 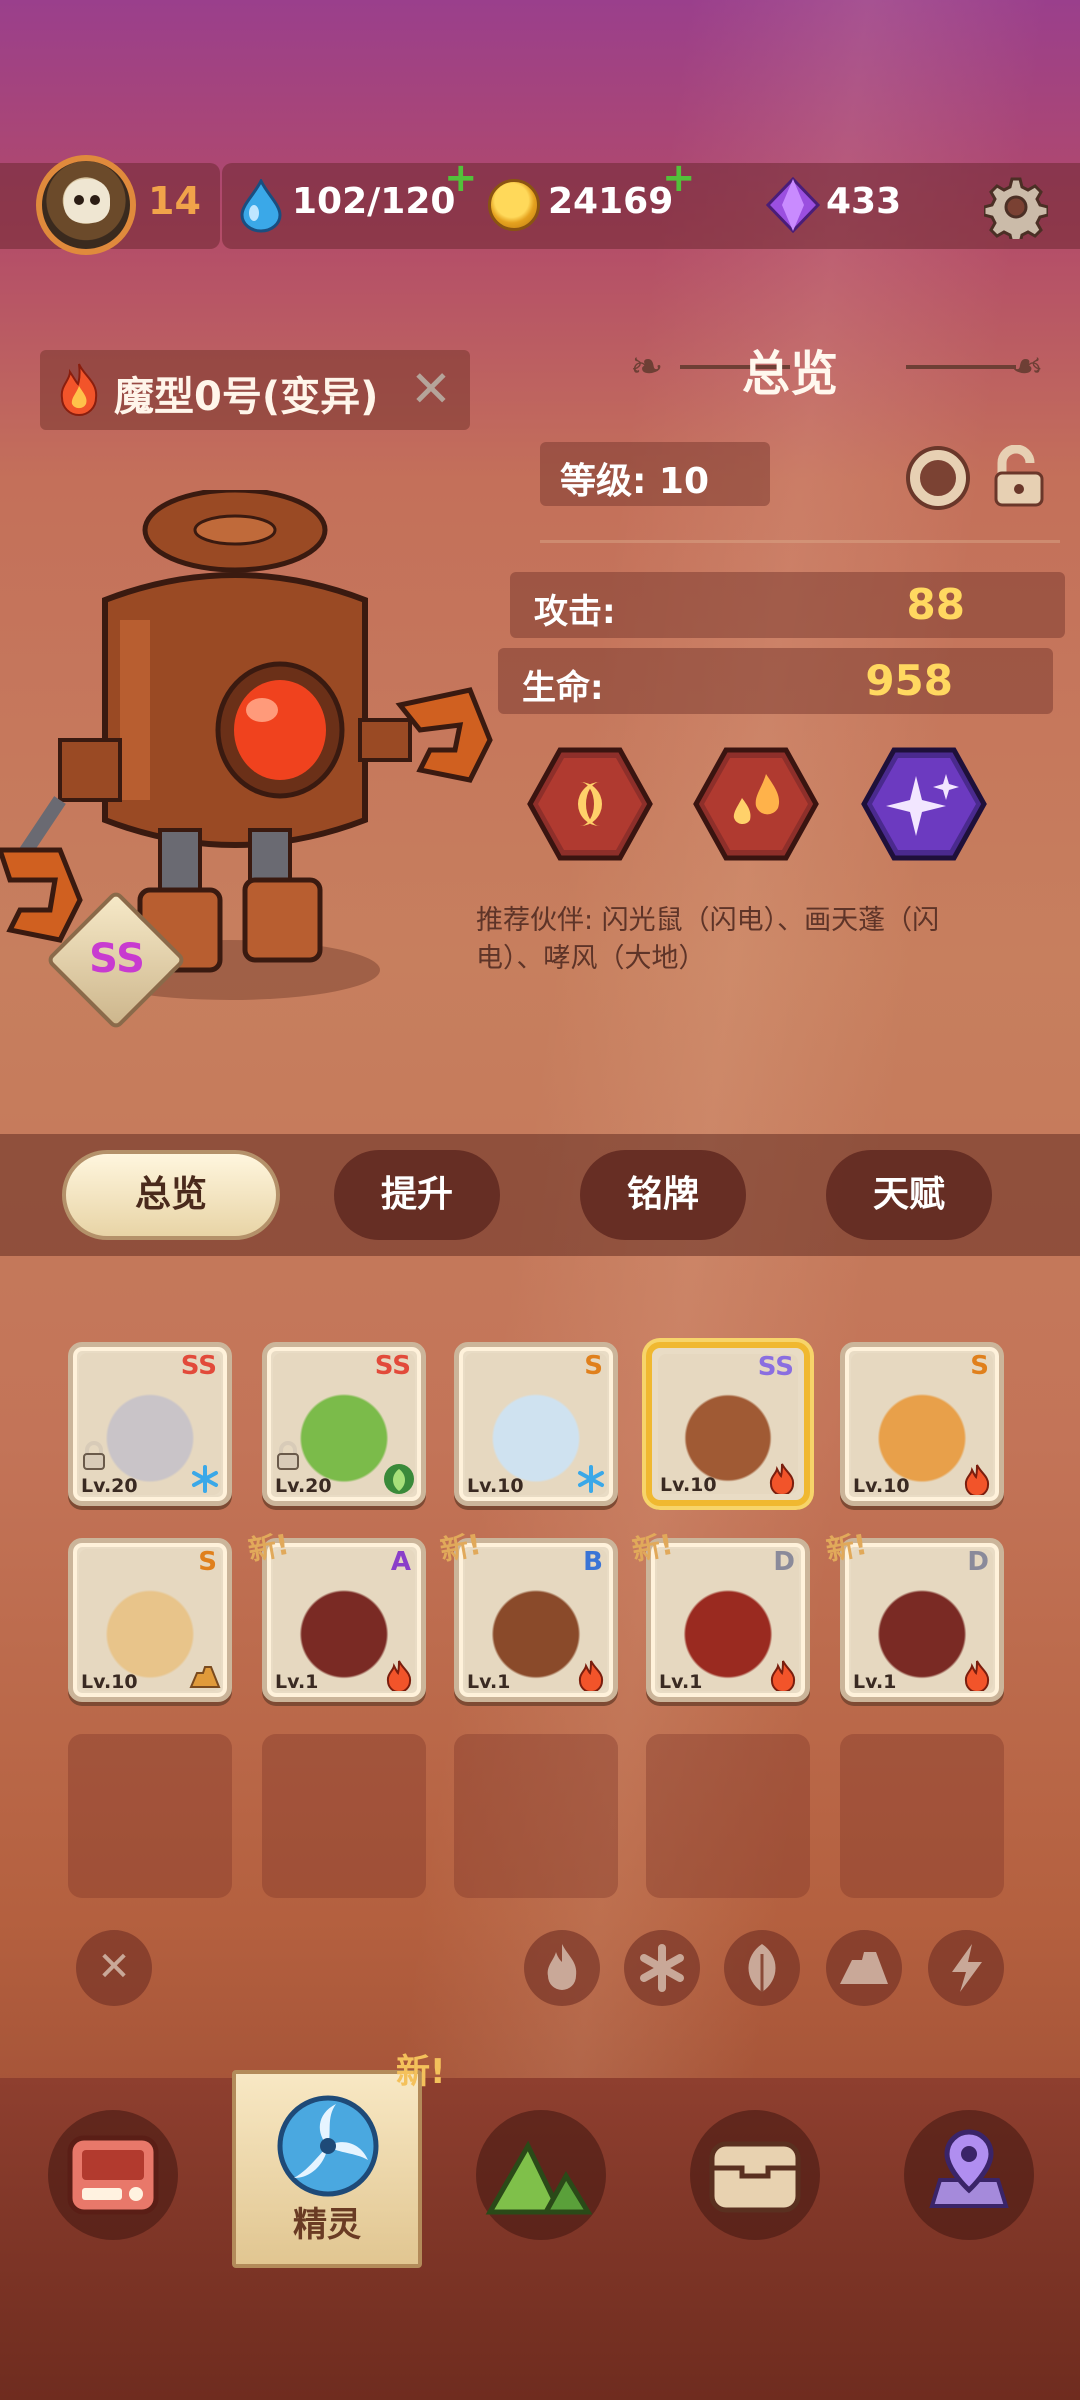 What do you see at coordinates (663, 1195) in the screenshot?
I see `tab-nameplate: 铭牌` at bounding box center [663, 1195].